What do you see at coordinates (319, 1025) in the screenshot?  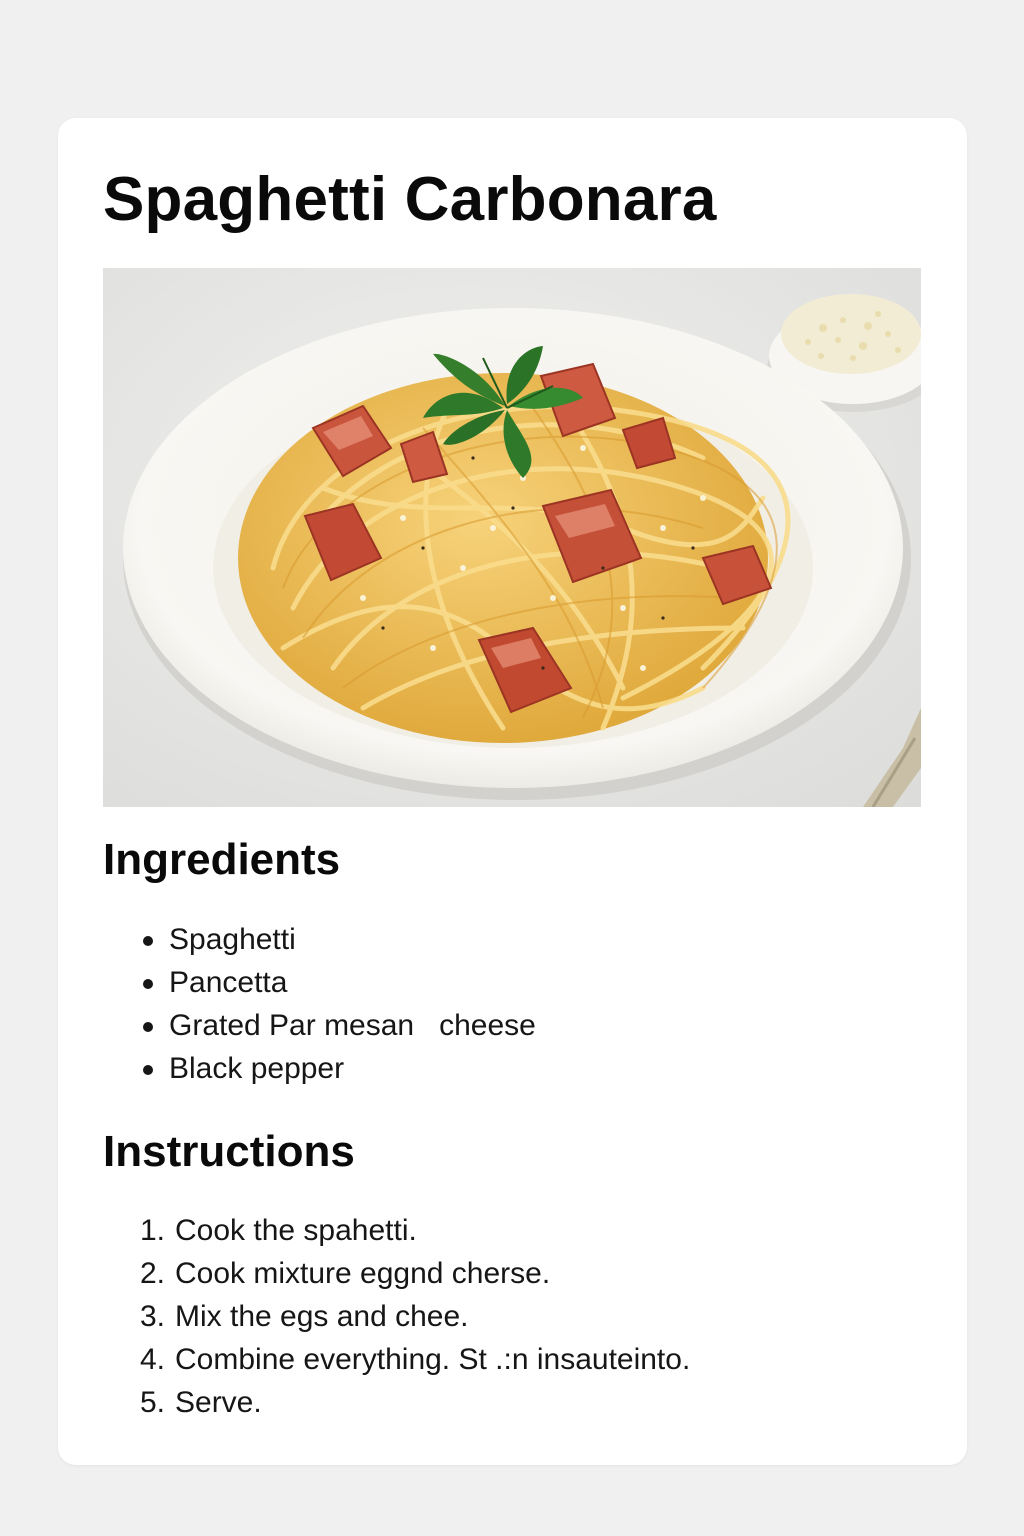 I see `ingredient-item: Grated Par mesan cheese` at bounding box center [319, 1025].